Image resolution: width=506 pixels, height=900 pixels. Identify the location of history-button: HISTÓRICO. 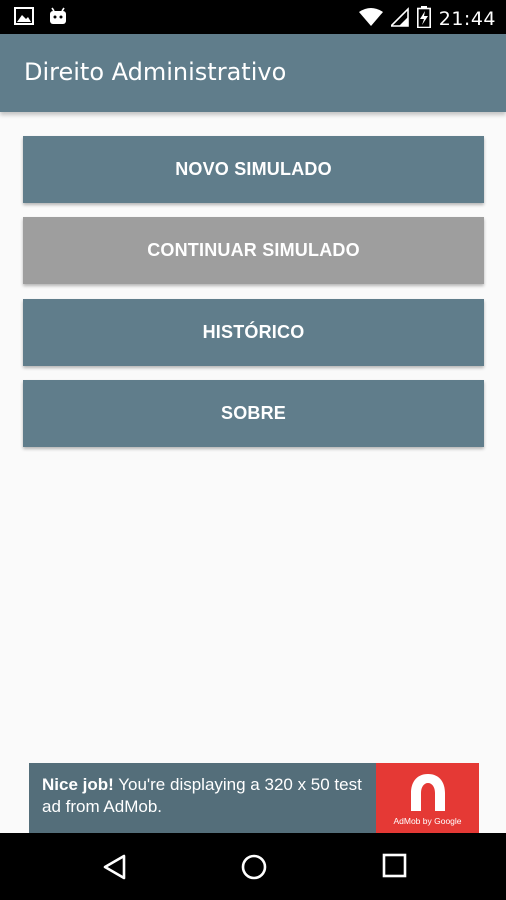
(253, 332).